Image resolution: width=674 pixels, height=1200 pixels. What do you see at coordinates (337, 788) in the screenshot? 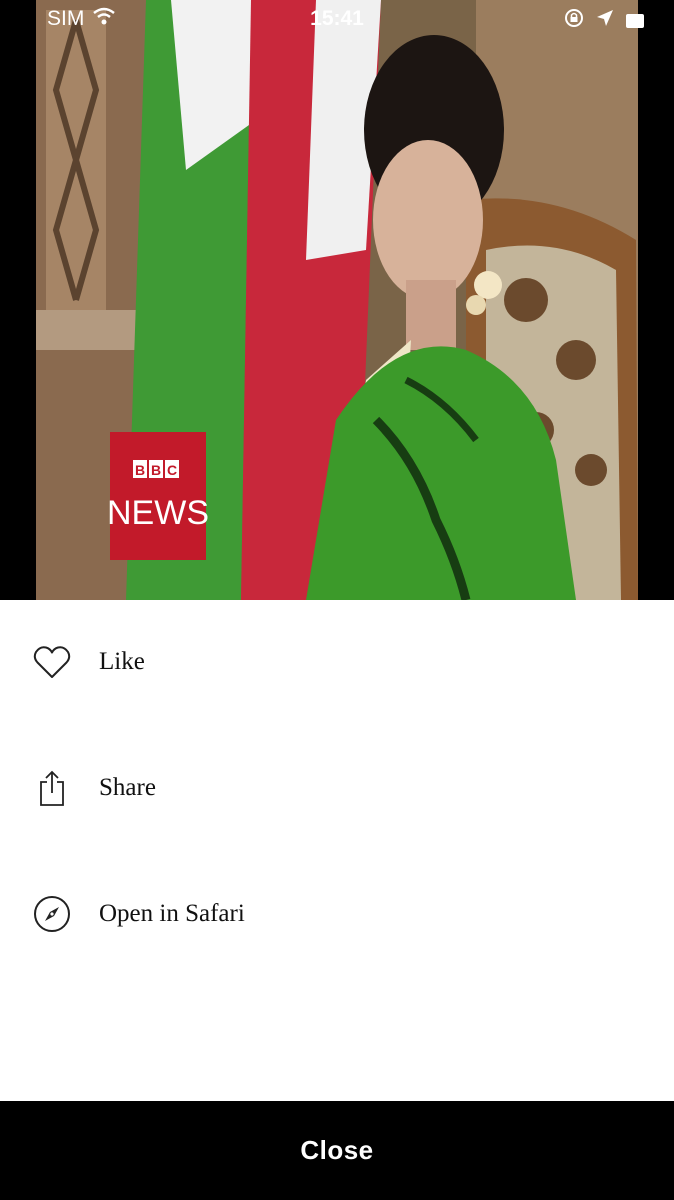
I see `share-button: Share` at bounding box center [337, 788].